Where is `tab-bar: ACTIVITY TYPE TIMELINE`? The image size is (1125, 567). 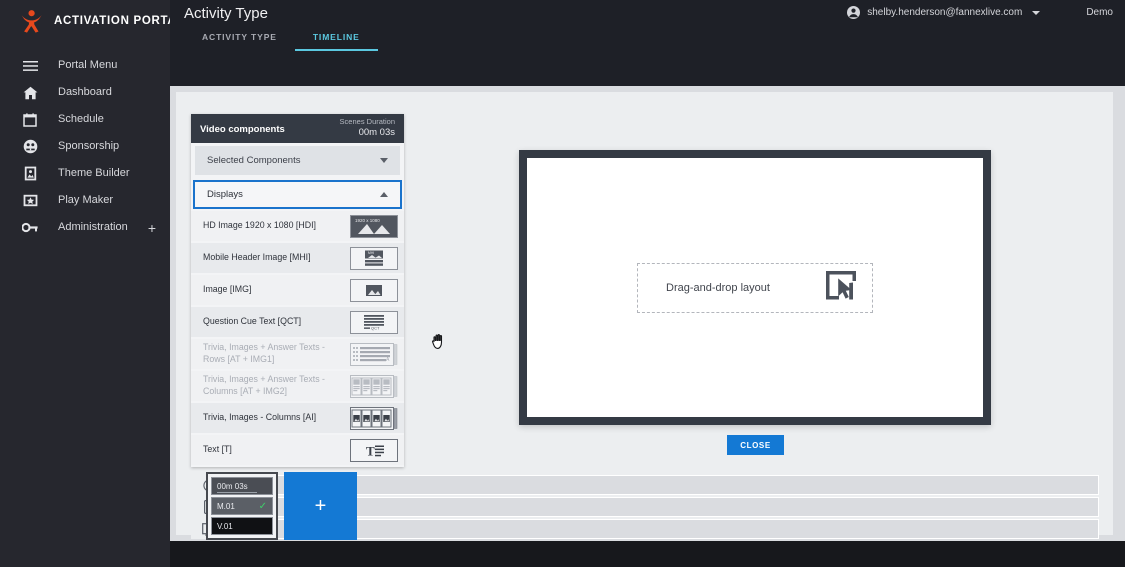
tab-bar: ACTIVITY TYPE TIMELINE is located at coordinates (281, 39).